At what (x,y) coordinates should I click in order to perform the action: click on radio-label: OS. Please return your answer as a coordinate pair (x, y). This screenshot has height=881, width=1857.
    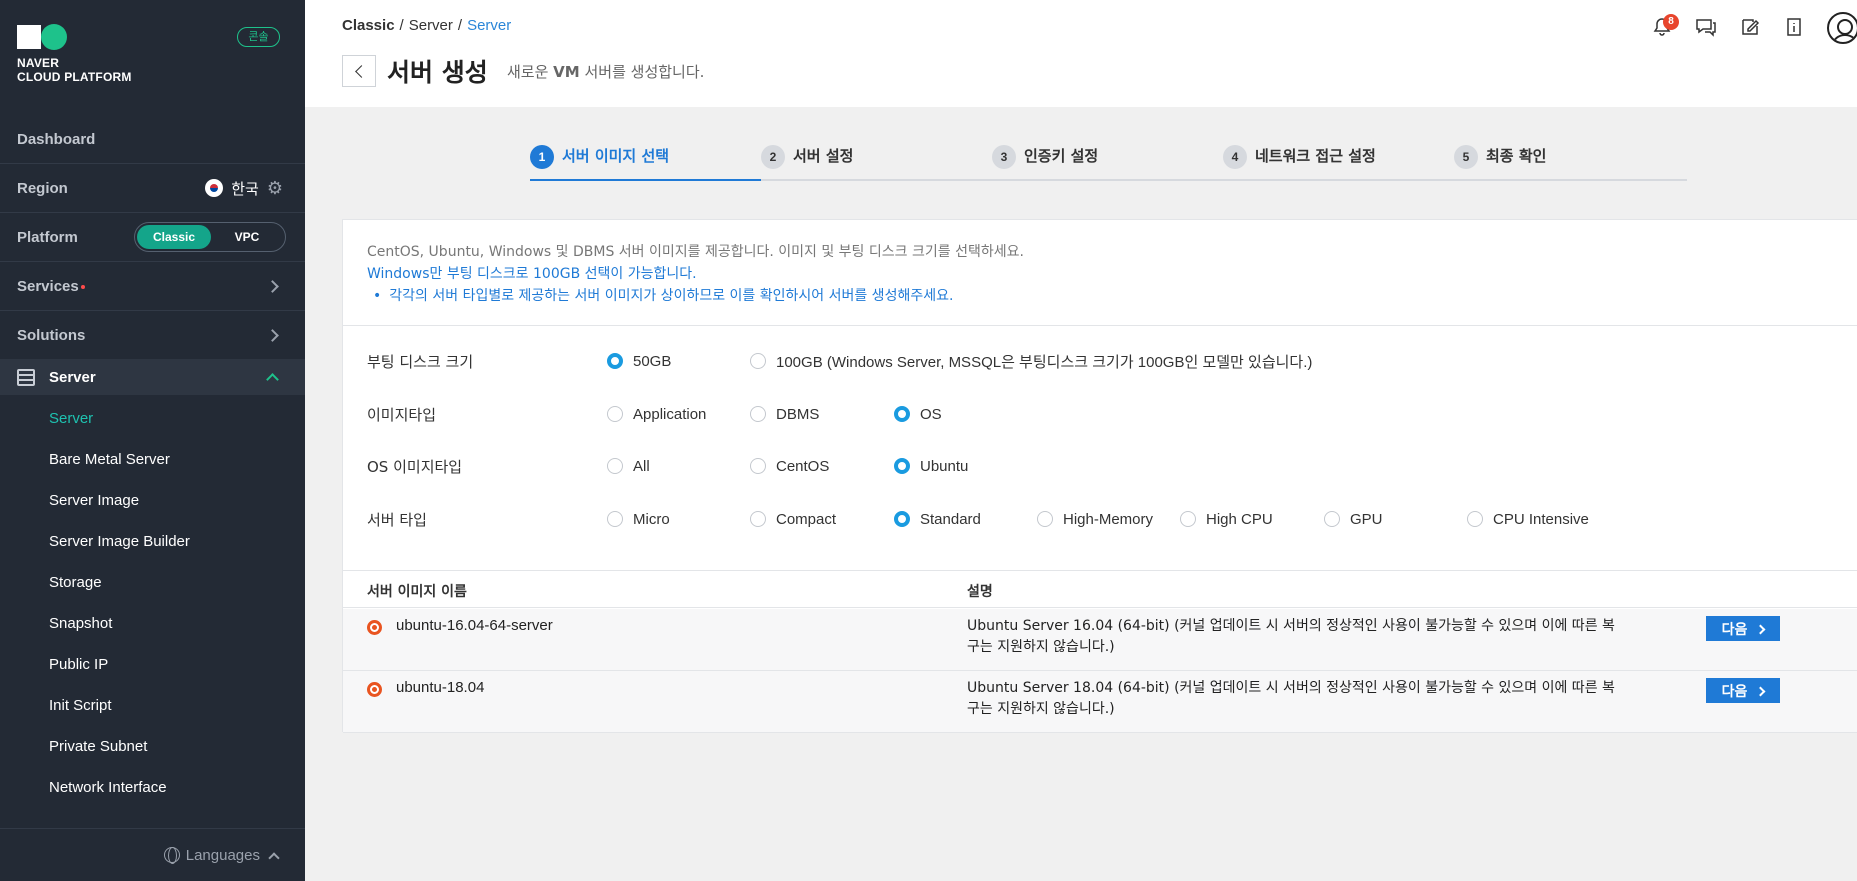
    Looking at the image, I should click on (931, 414).